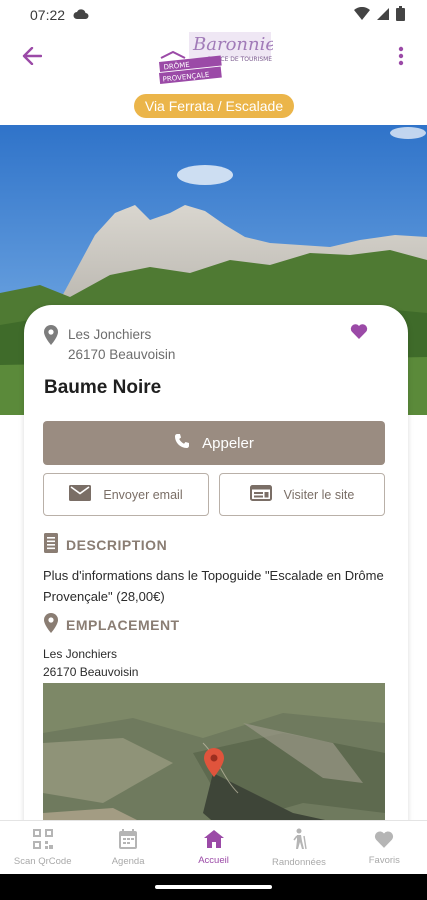 This screenshot has width=427, height=900. What do you see at coordinates (384, 860) in the screenshot?
I see `nav-label: Favoris` at bounding box center [384, 860].